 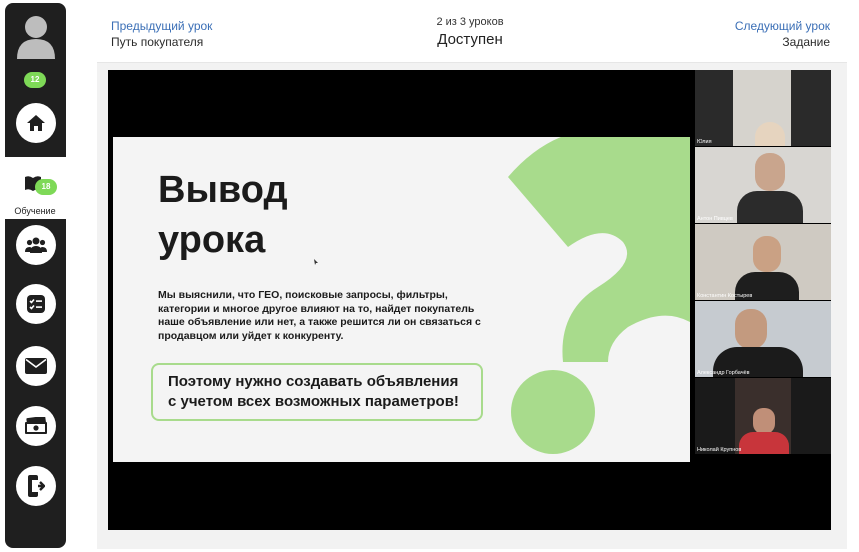 I want to click on group-button, so click(x=36, y=245).